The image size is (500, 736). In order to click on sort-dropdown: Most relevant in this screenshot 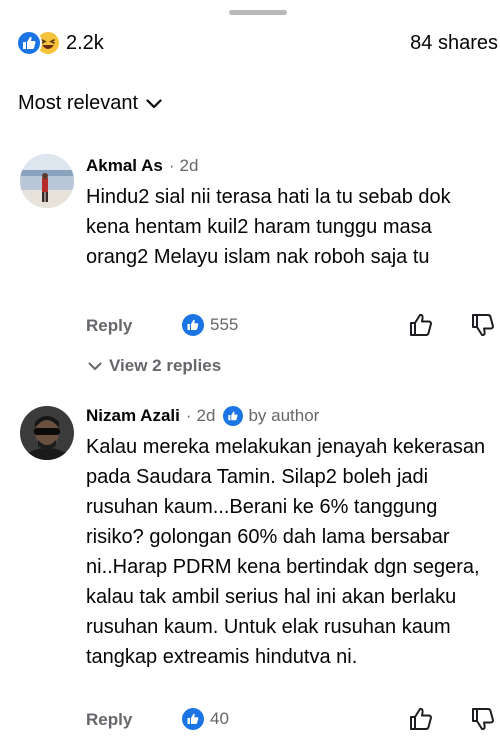, I will do `click(90, 103)`.